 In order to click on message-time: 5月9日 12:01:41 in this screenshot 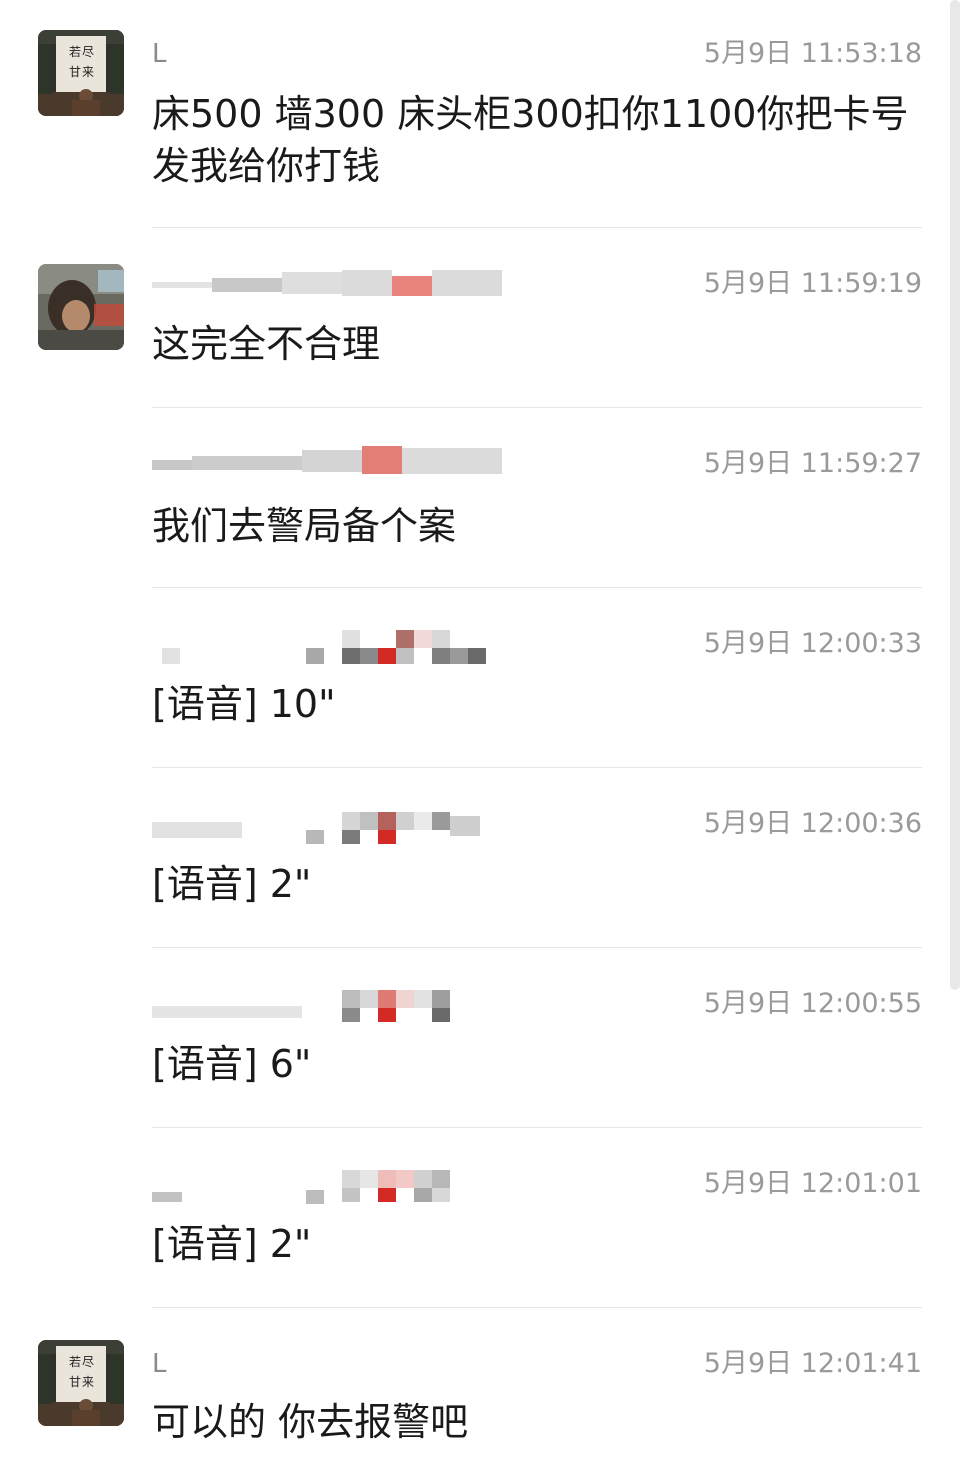, I will do `click(812, 1363)`.